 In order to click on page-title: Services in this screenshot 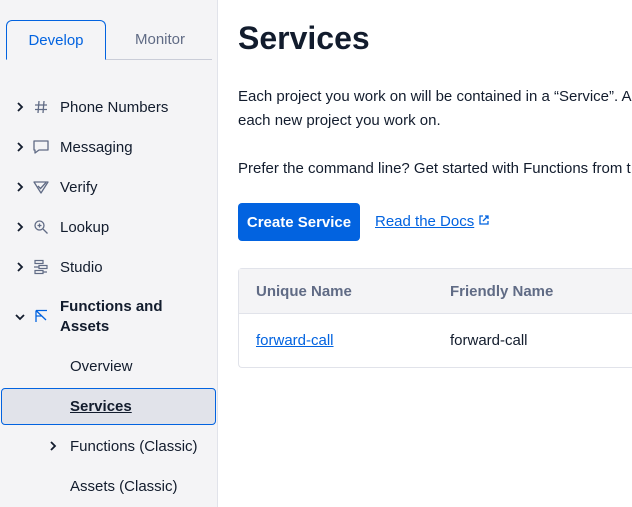, I will do `click(304, 38)`.